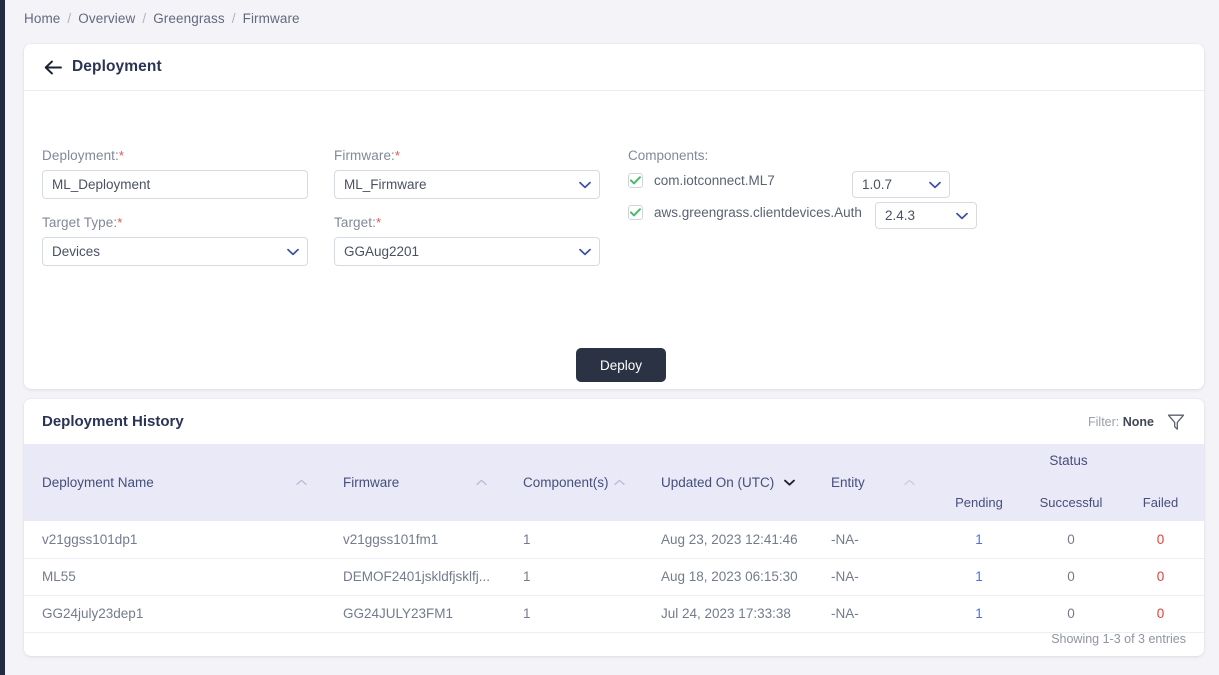 The width and height of the screenshot is (1219, 675). I want to click on cell-updated-on: Aug 18, 2023 06:15:30, so click(728, 577).